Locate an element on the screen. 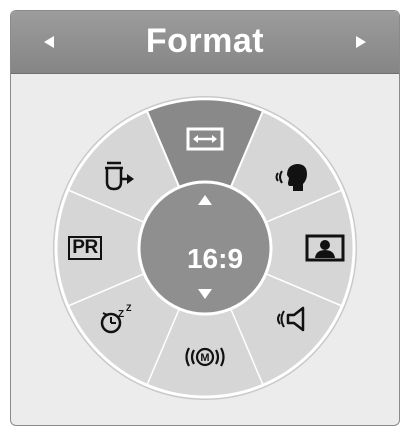 This screenshot has width=408, height=432. sleep-timer-icon: Z Z is located at coordinates (116, 318).